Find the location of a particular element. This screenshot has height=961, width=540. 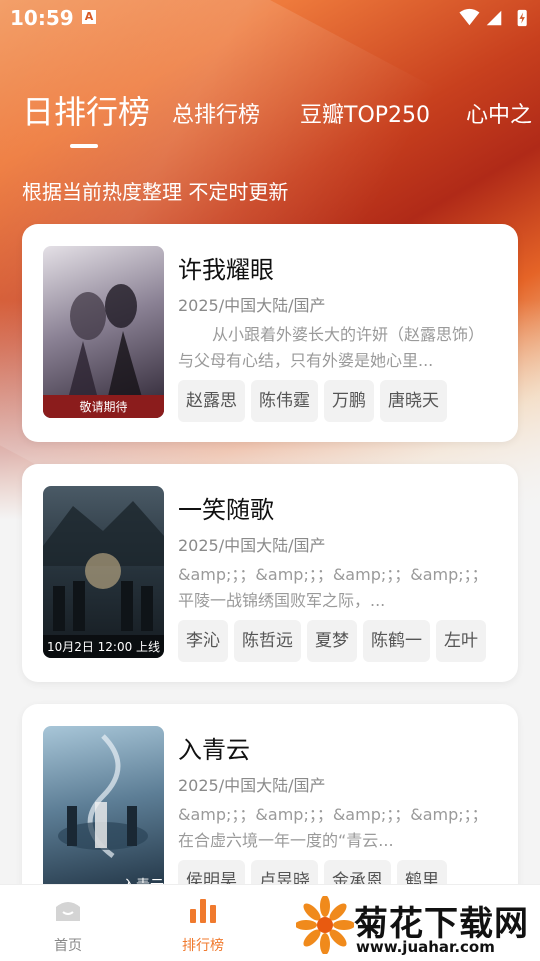

tab-favorites: 心中之 is located at coordinates (499, 116).